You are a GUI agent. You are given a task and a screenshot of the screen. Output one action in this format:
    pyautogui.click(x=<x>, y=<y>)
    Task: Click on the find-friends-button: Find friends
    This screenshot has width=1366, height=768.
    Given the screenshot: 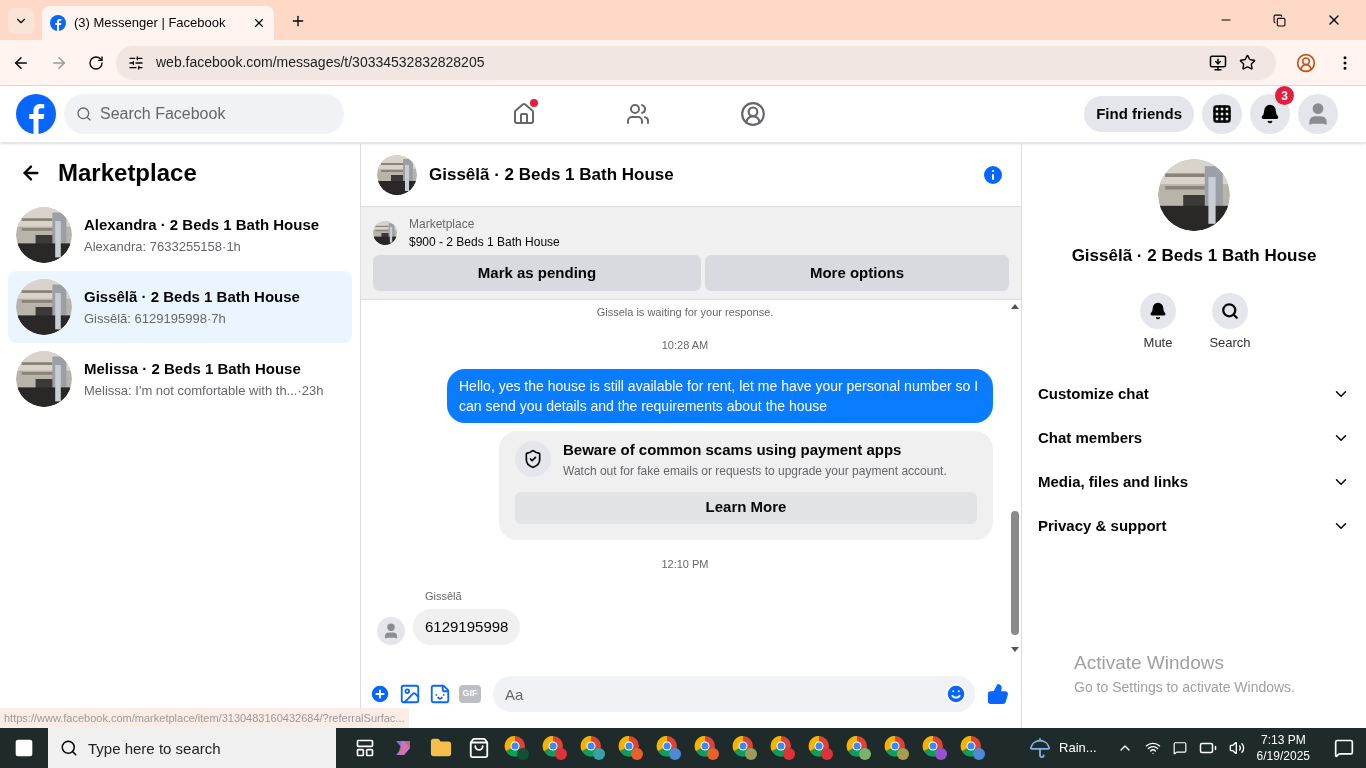 What is the action you would take?
    pyautogui.click(x=1139, y=114)
    